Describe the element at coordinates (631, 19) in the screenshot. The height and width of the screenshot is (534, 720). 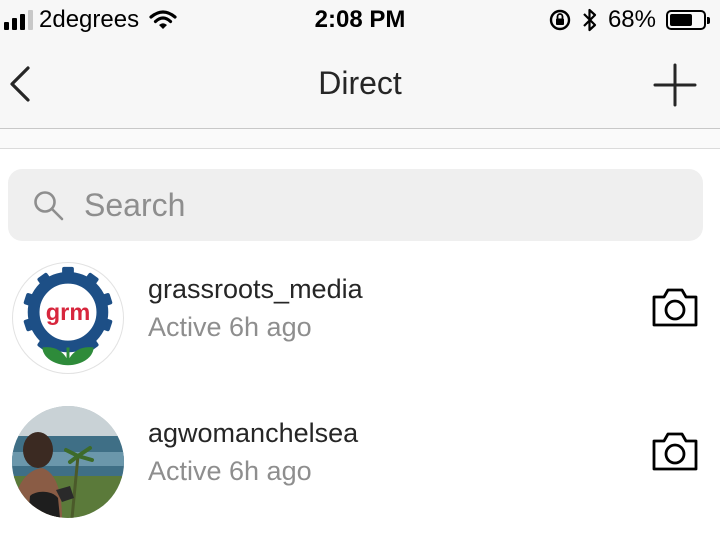
I see `battery-percent: 68%` at that location.